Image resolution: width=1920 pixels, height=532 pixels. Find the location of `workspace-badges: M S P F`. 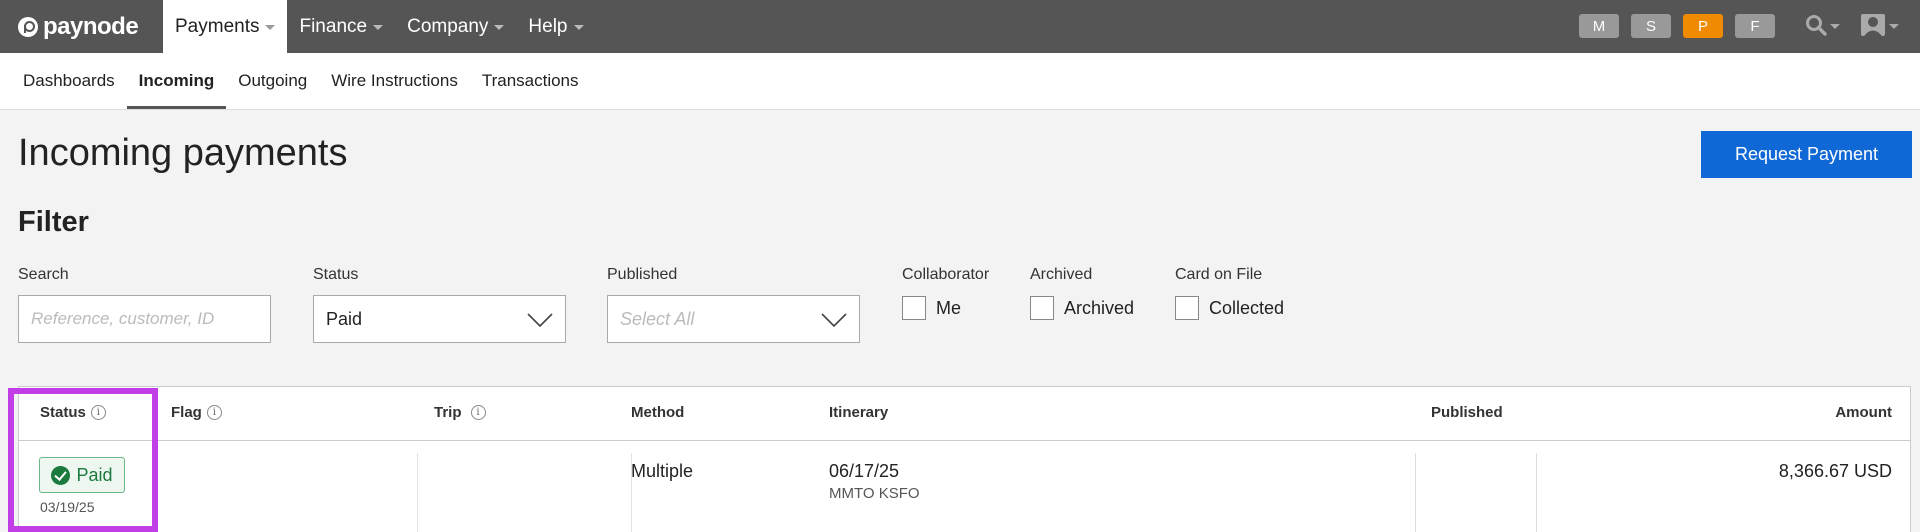

workspace-badges: M S P F is located at coordinates (1677, 26).